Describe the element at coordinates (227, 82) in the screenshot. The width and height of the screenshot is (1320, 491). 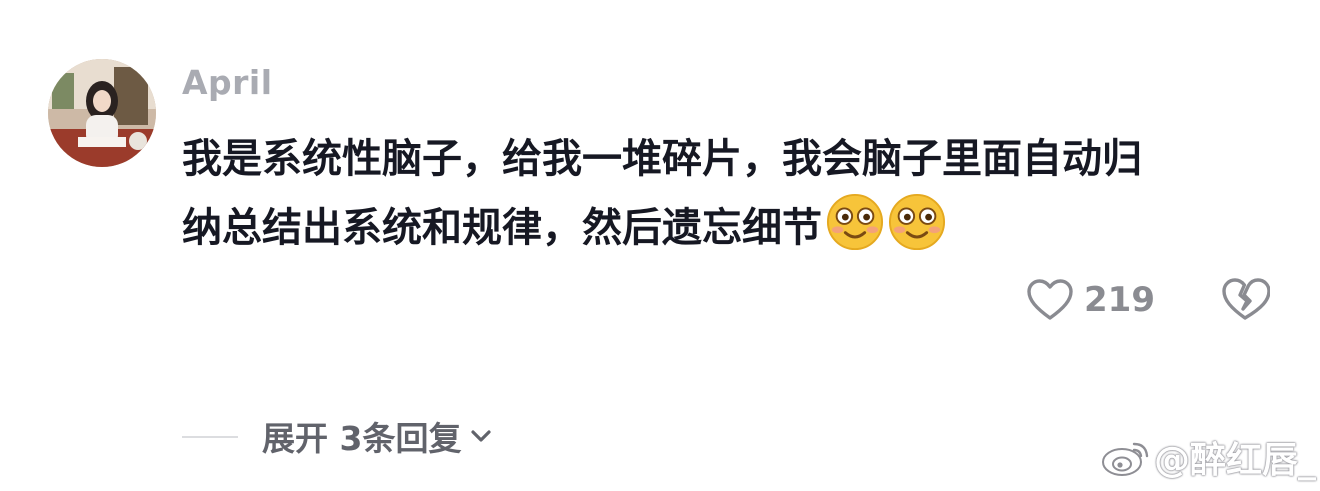
I see `username: April` at that location.